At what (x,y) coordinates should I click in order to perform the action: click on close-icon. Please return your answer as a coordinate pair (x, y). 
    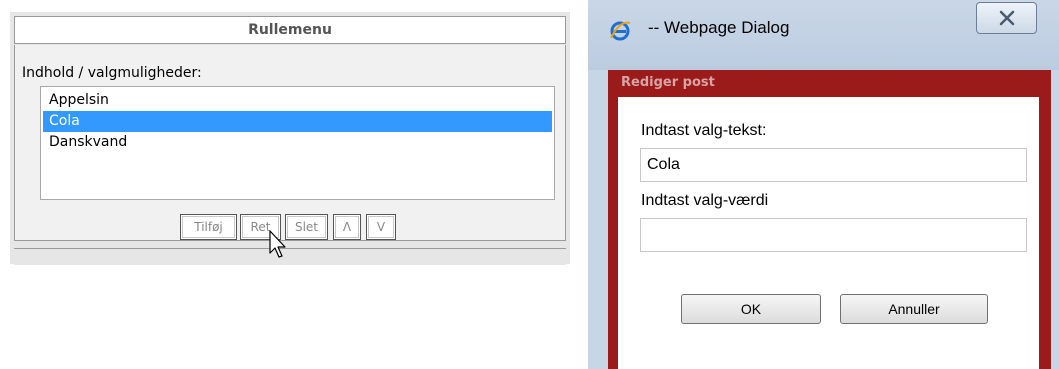
    Looking at the image, I should click on (1007, 18).